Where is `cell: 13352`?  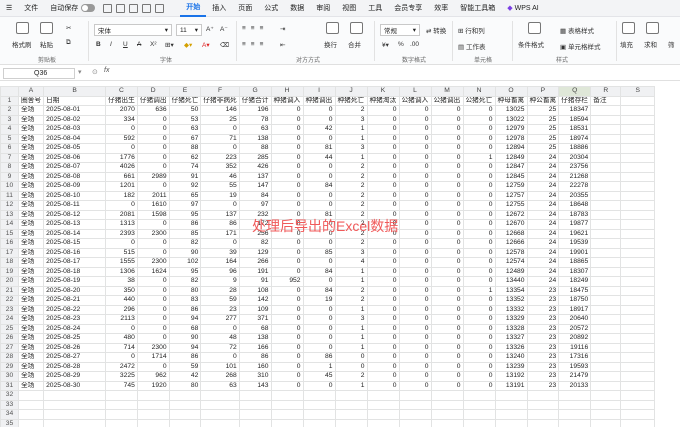 cell: 13352 is located at coordinates (511, 300).